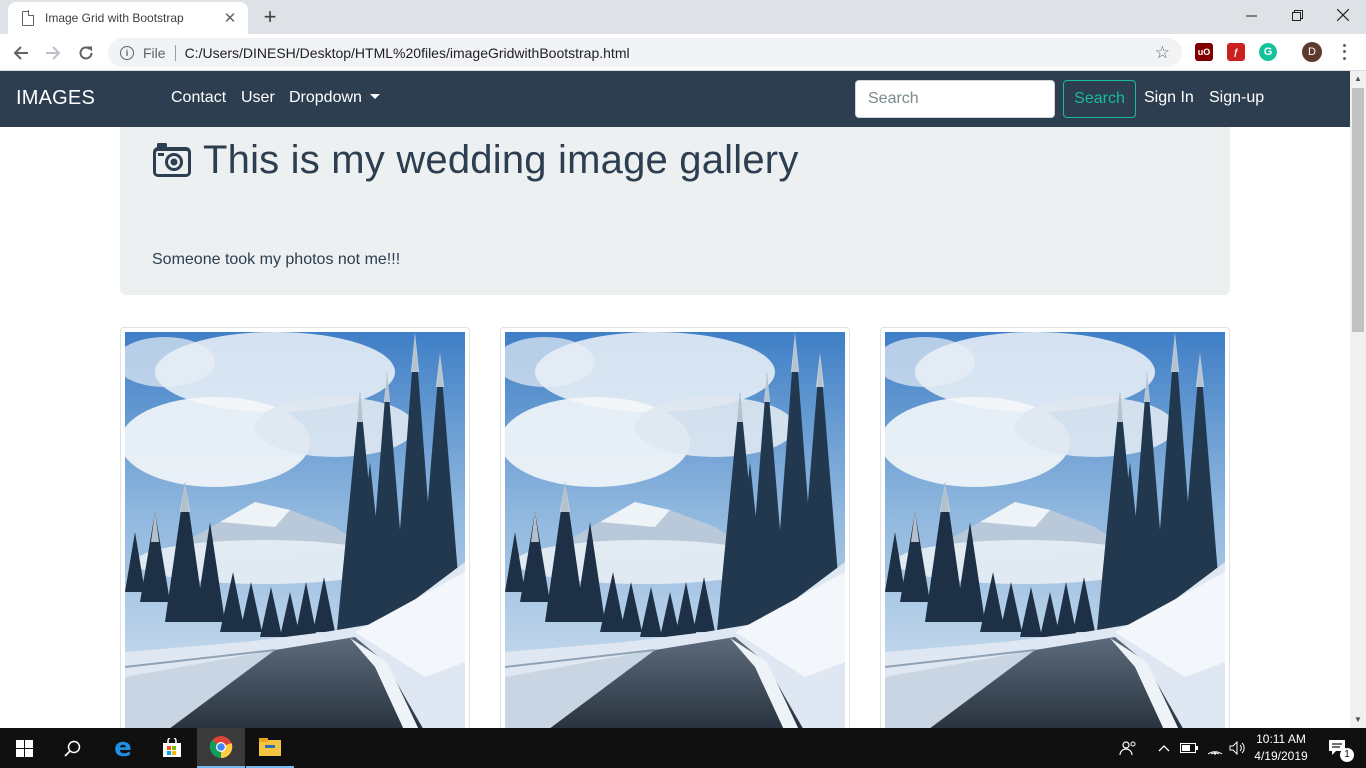 This screenshot has height=768, width=1366. Describe the element at coordinates (1281, 756) in the screenshot. I see `clock-date: 4/19/2019` at that location.